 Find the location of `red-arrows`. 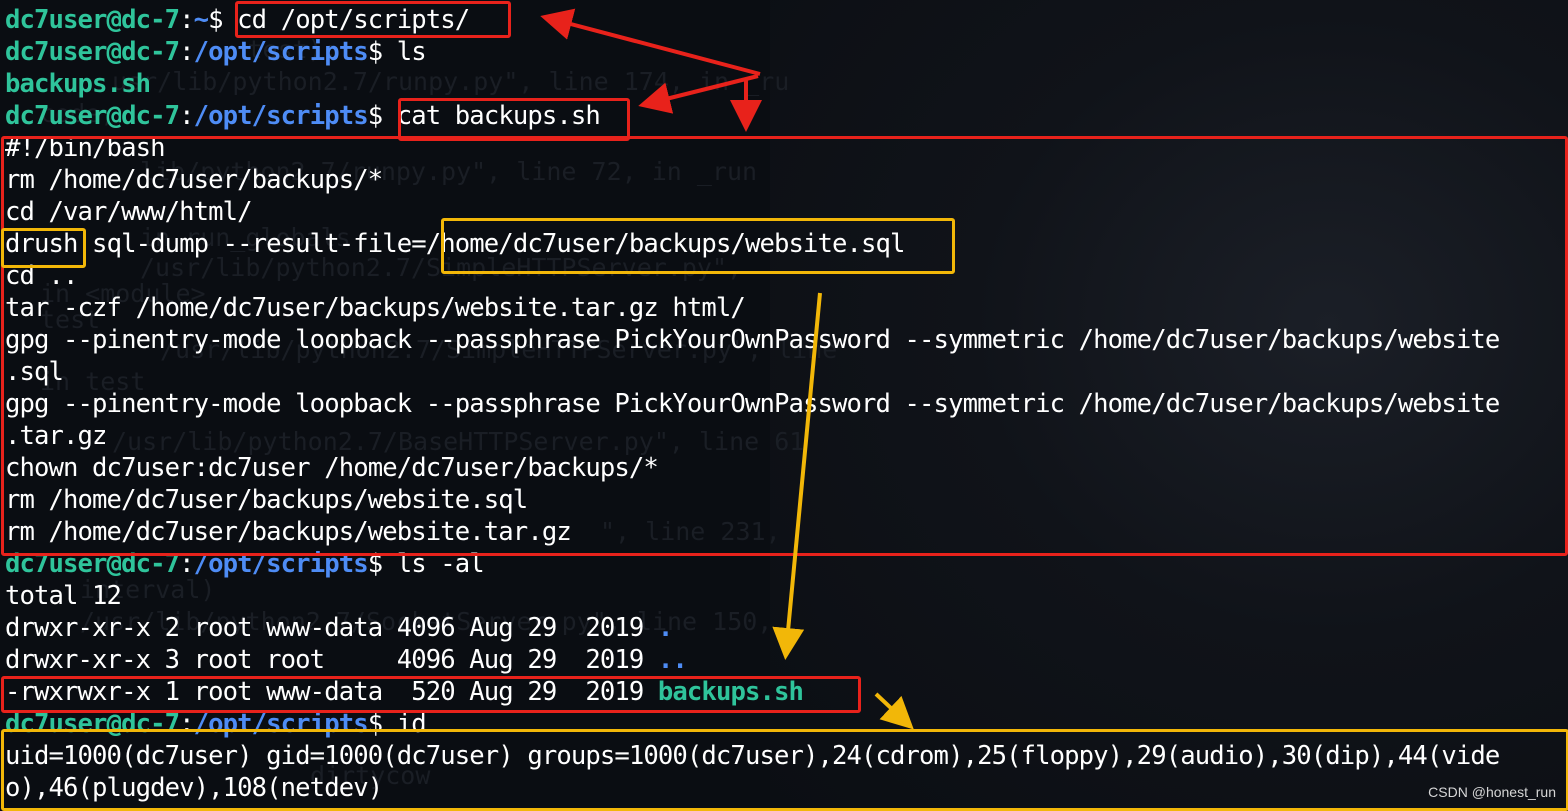

red-arrows is located at coordinates (651, 70).